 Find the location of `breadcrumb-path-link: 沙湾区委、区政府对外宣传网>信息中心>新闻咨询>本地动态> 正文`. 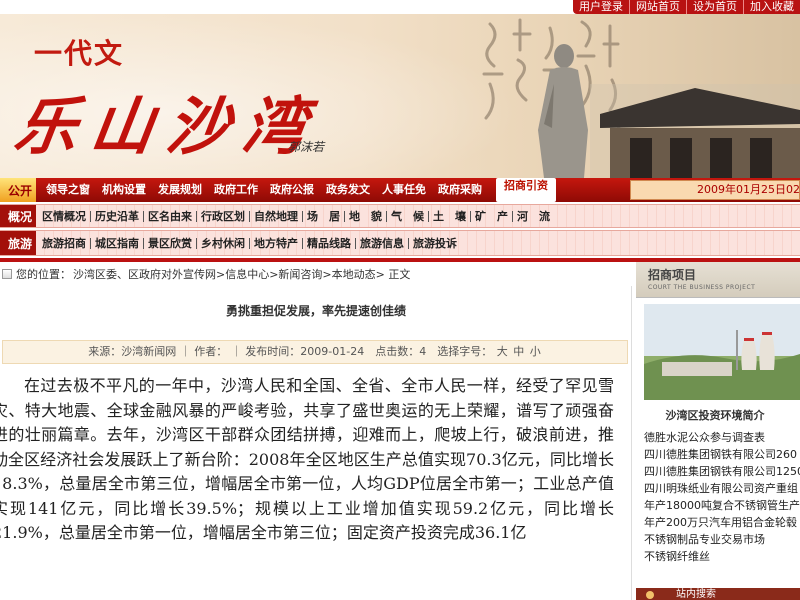

breadcrumb-path-link: 沙湾区委、区政府对外宣传网>信息中心>新闻咨询>本地动态> 正文 is located at coordinates (241, 274).